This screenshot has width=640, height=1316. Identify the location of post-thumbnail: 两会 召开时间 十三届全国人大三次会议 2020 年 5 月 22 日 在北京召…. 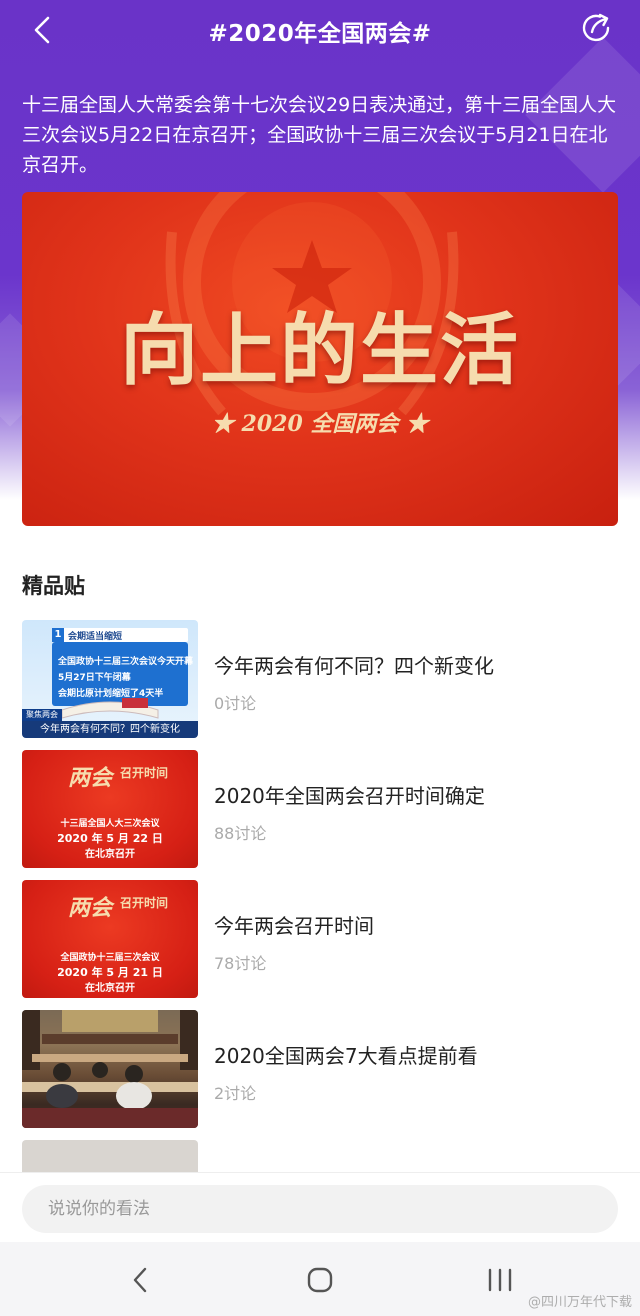
(110, 809).